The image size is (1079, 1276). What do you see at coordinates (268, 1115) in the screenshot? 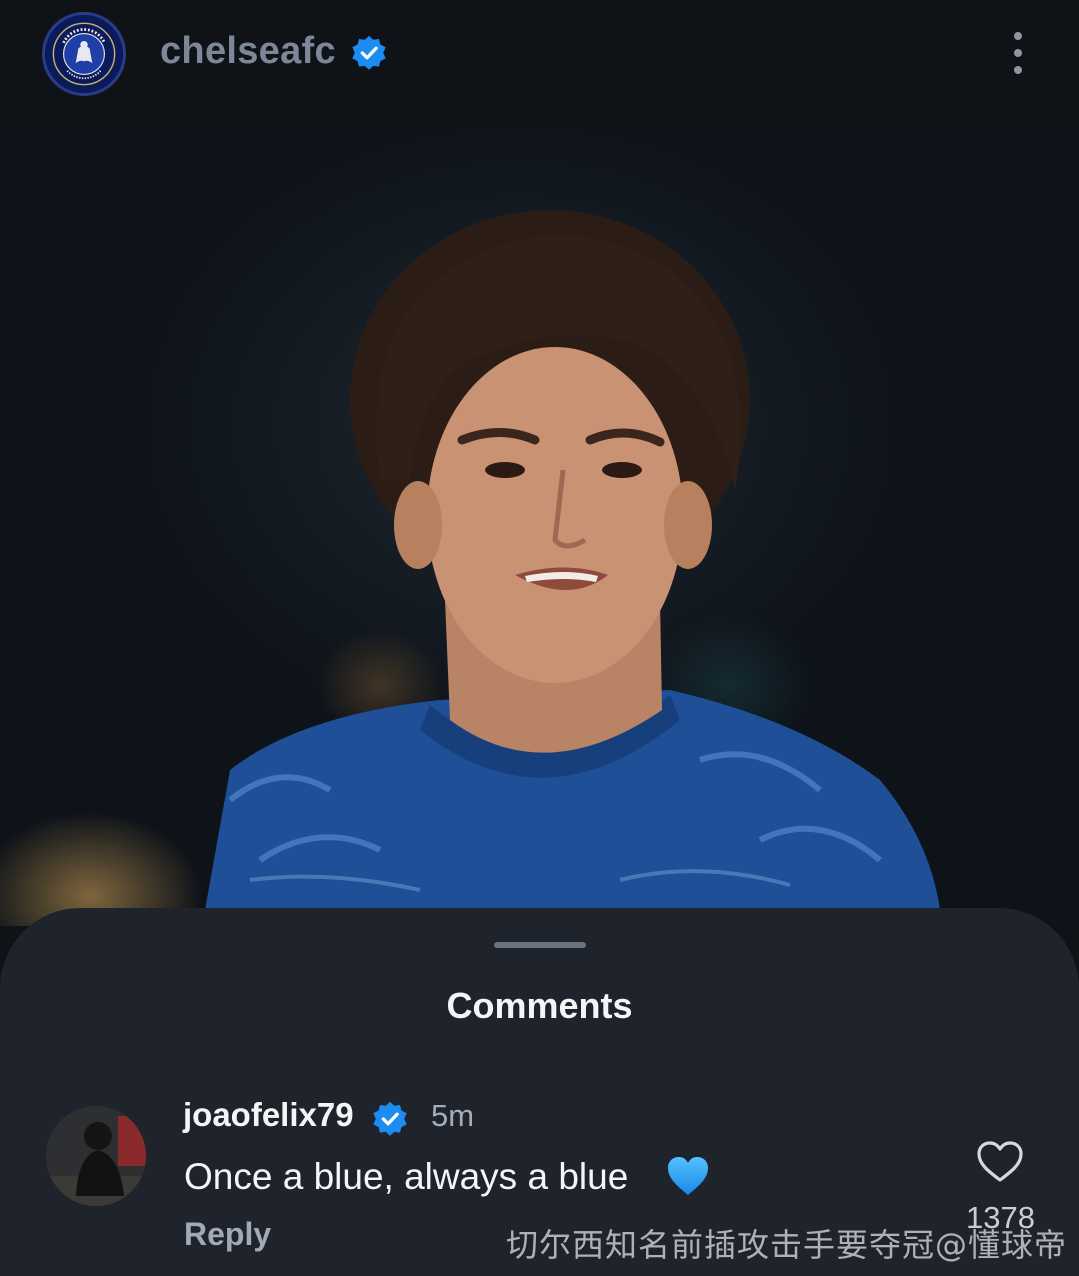
I see `comment-username: joaofelix79` at bounding box center [268, 1115].